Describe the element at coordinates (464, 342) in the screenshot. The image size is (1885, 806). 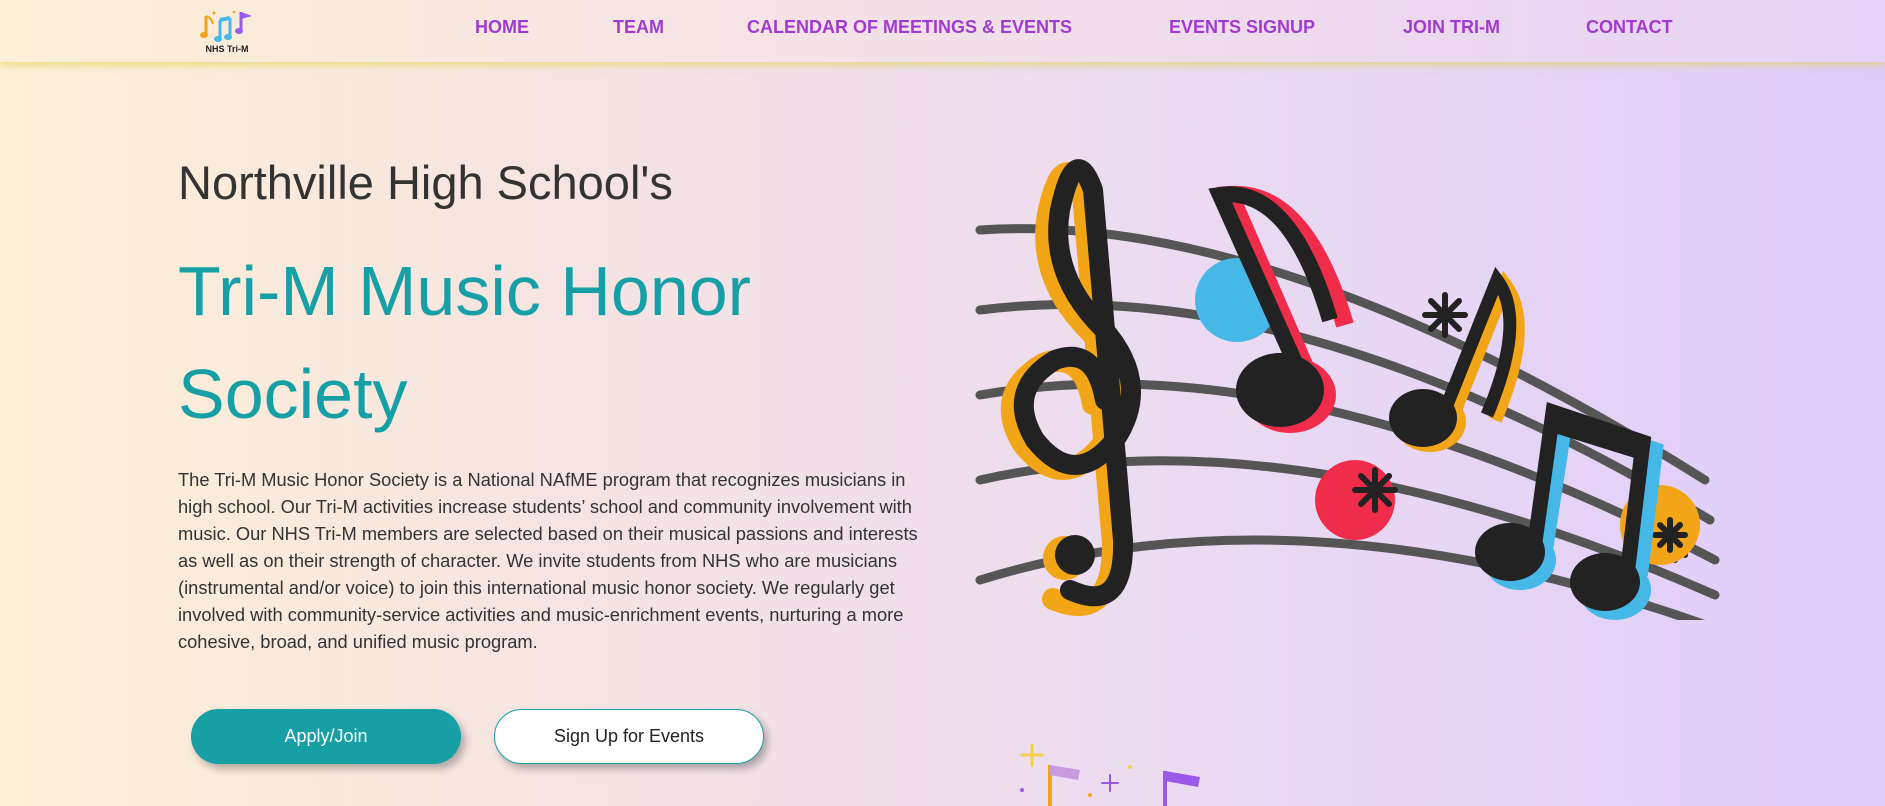
I see `hero-title: Tri-M Music Honor Society` at that location.